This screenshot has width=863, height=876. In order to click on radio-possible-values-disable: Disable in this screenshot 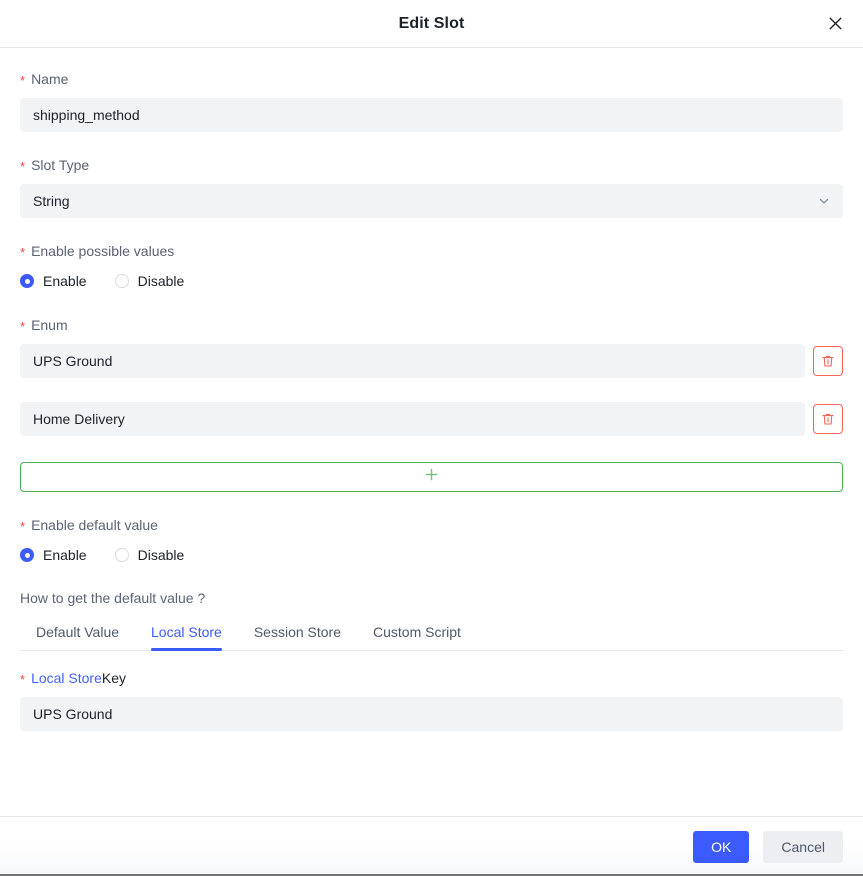, I will do `click(149, 281)`.